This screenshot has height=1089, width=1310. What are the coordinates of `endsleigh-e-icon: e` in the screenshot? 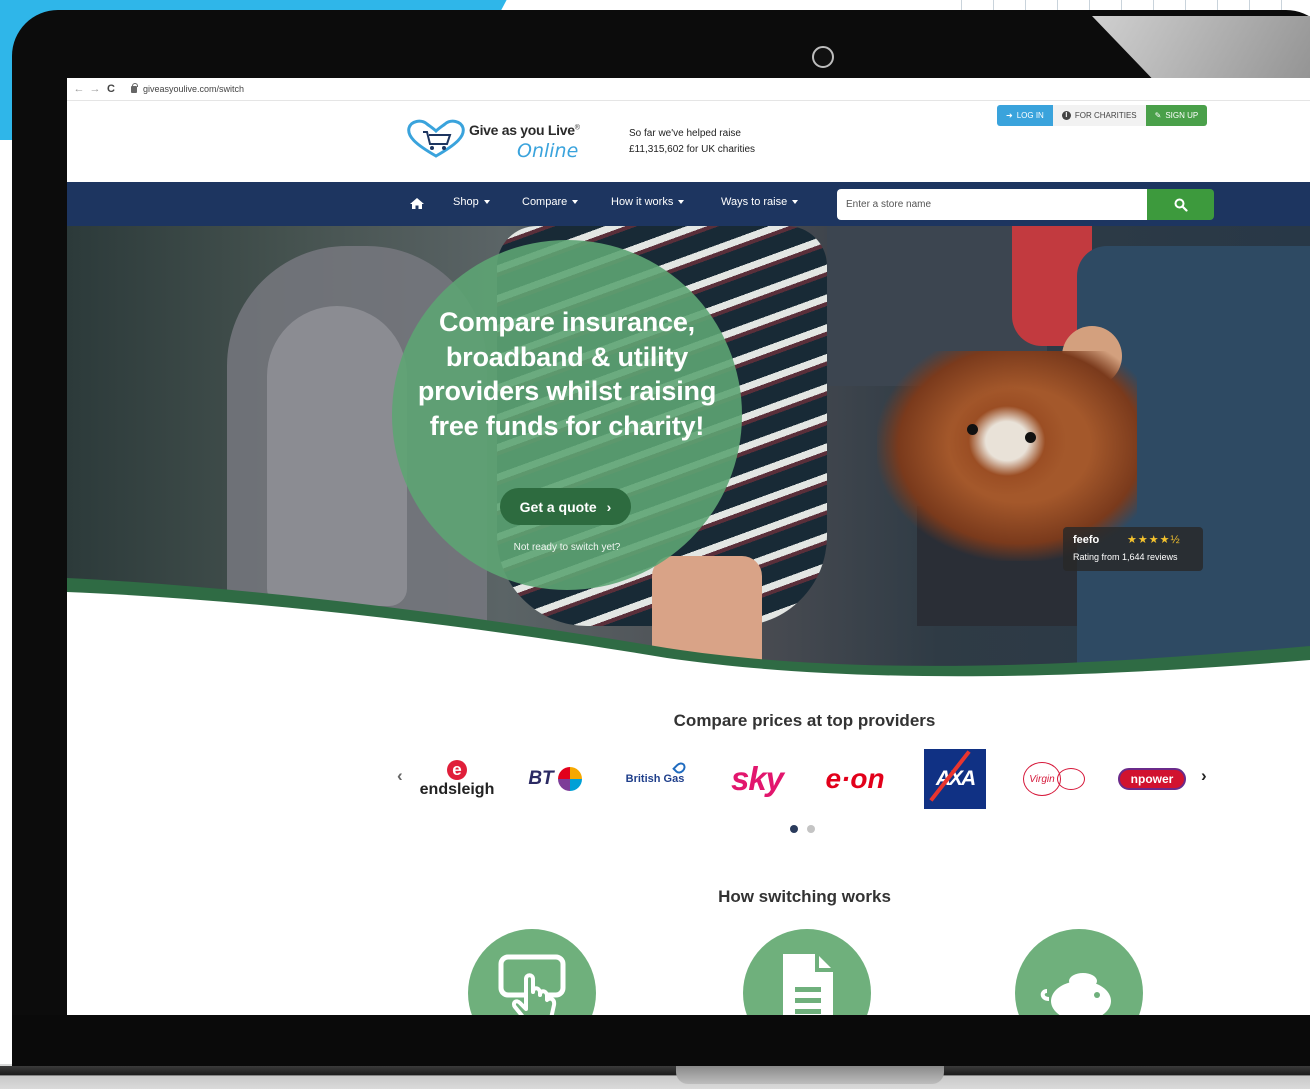 It's located at (457, 769).